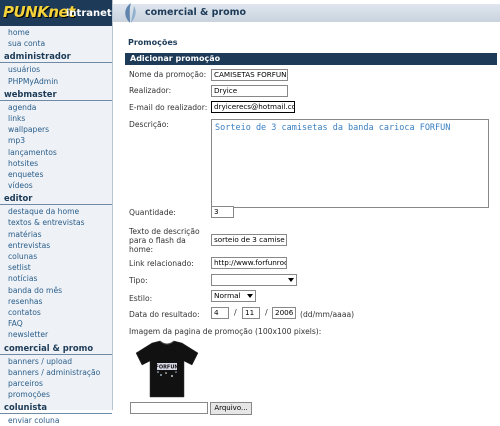 This screenshot has height=426, width=500. I want to click on sidebar-item-link: enviar coluna, so click(56, 420).